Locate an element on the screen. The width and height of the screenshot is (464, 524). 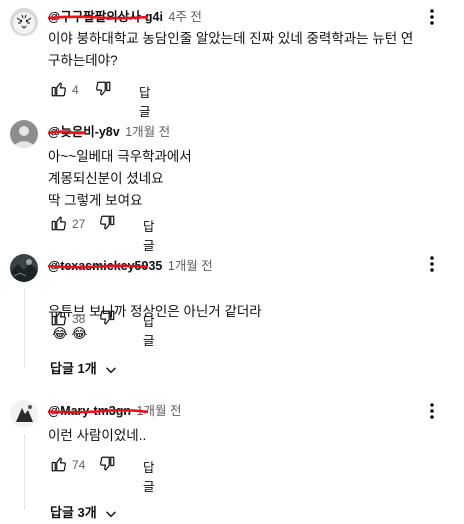
author-handle: @구구팔팔의상사-g4i is located at coordinates (107, 17).